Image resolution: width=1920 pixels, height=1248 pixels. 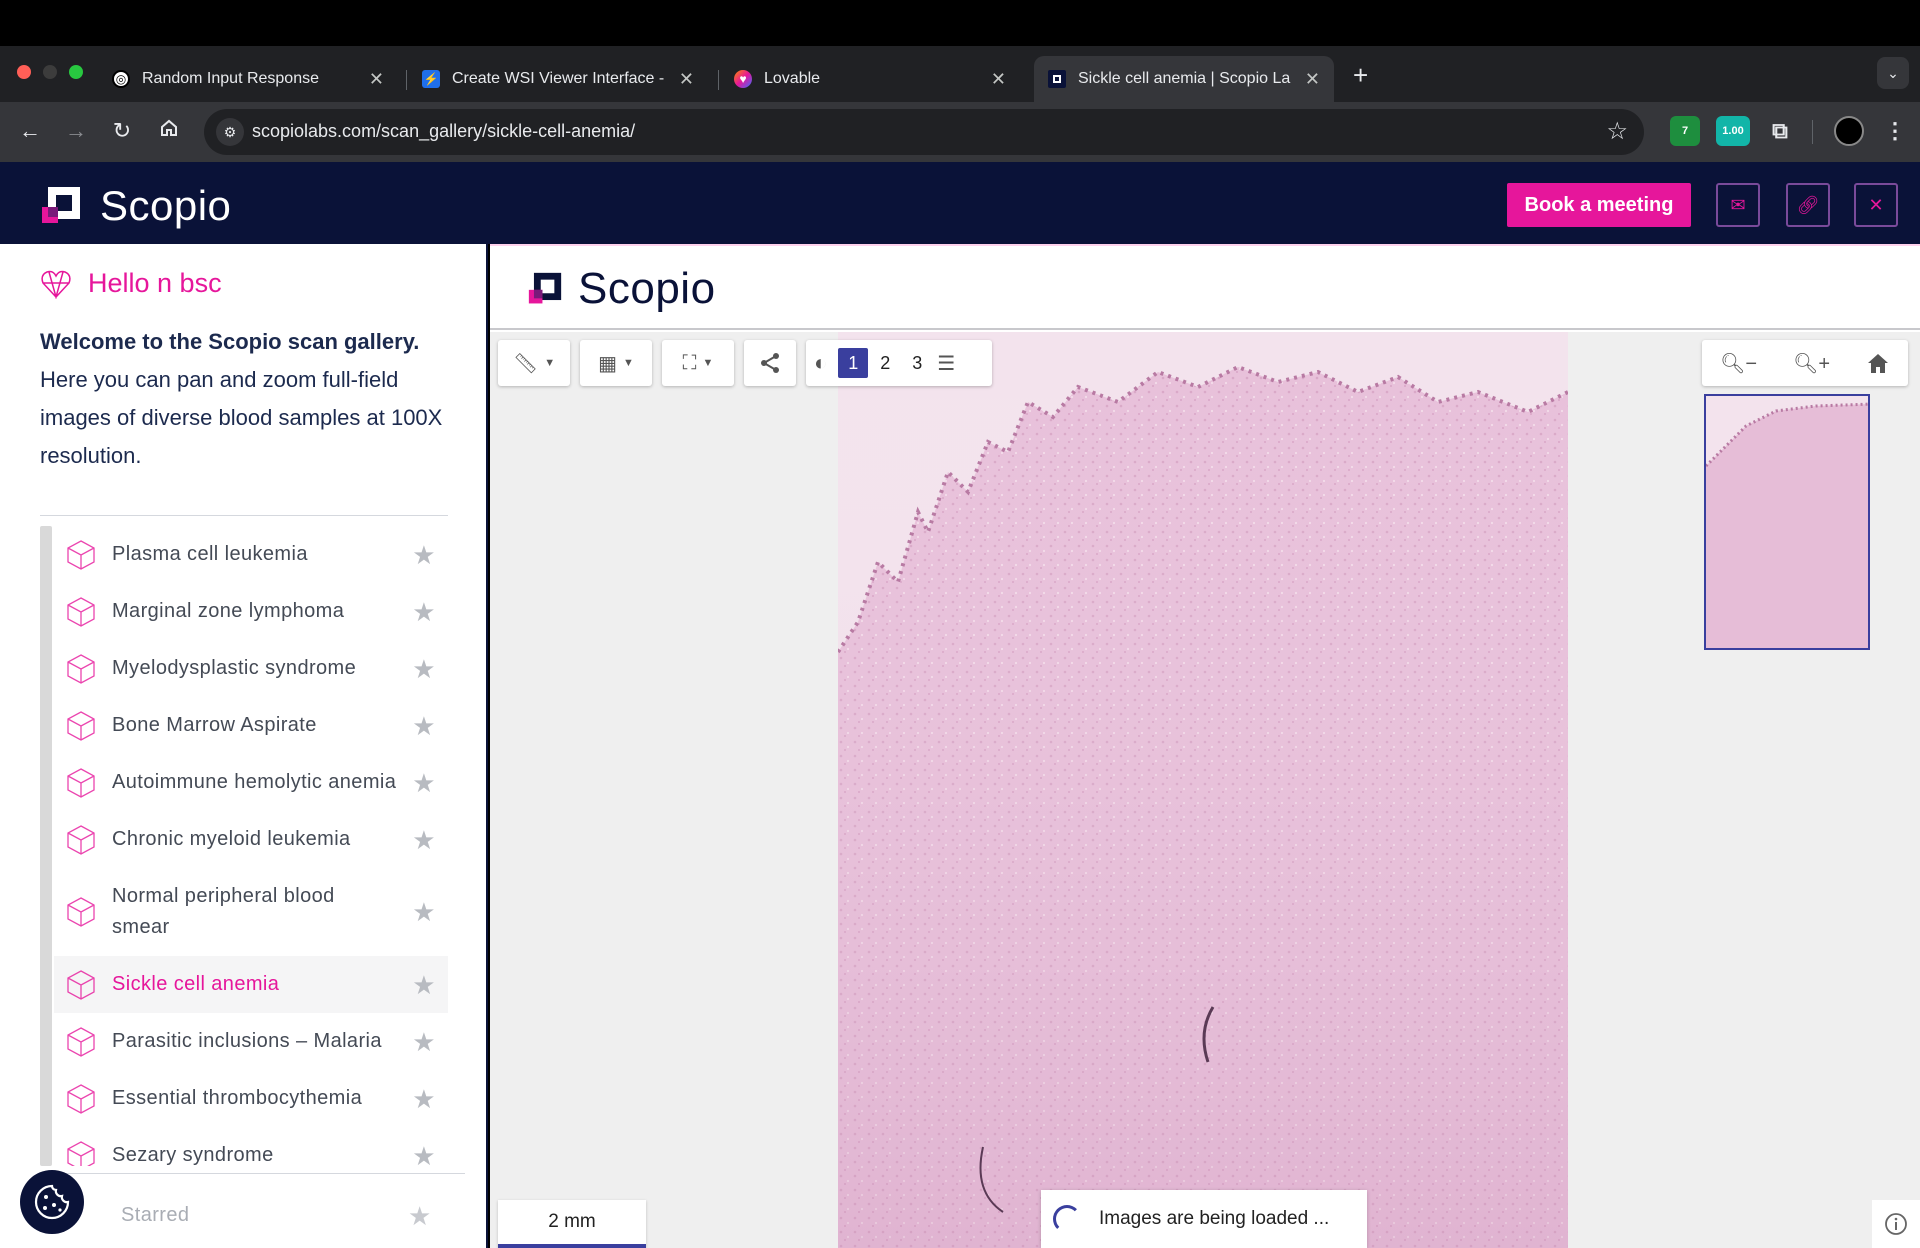 What do you see at coordinates (1849, 131) in the screenshot?
I see `profile-avatar` at bounding box center [1849, 131].